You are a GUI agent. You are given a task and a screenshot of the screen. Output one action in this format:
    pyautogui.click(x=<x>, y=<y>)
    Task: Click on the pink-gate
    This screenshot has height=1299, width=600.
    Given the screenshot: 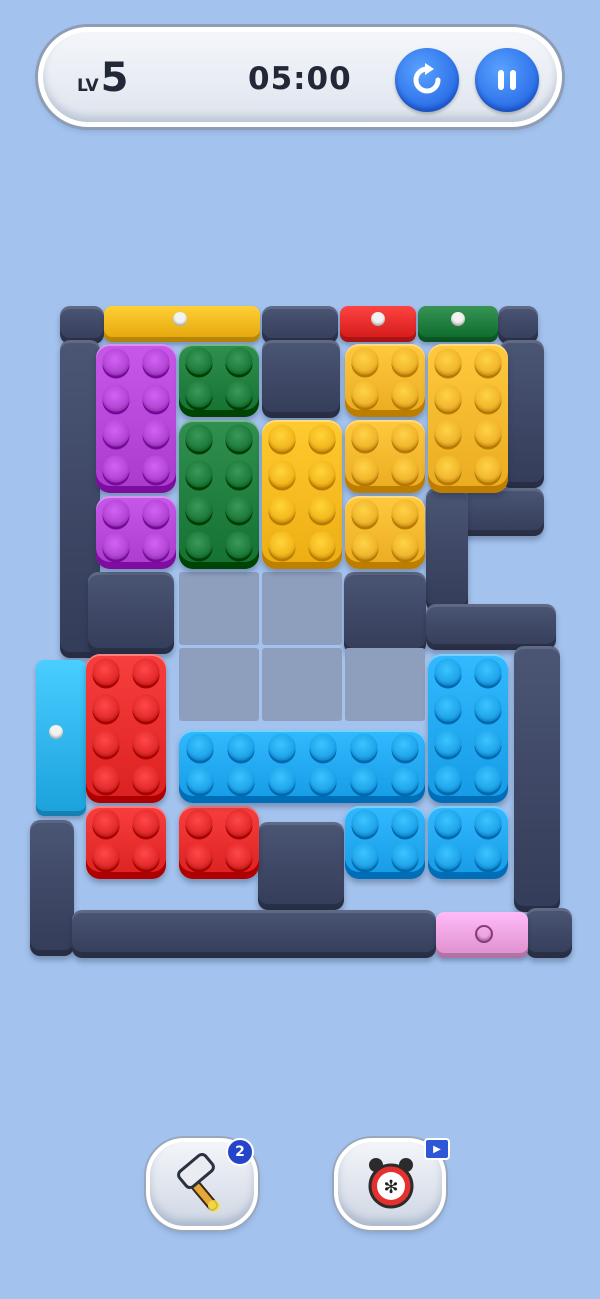 What is the action you would take?
    pyautogui.click(x=482, y=935)
    